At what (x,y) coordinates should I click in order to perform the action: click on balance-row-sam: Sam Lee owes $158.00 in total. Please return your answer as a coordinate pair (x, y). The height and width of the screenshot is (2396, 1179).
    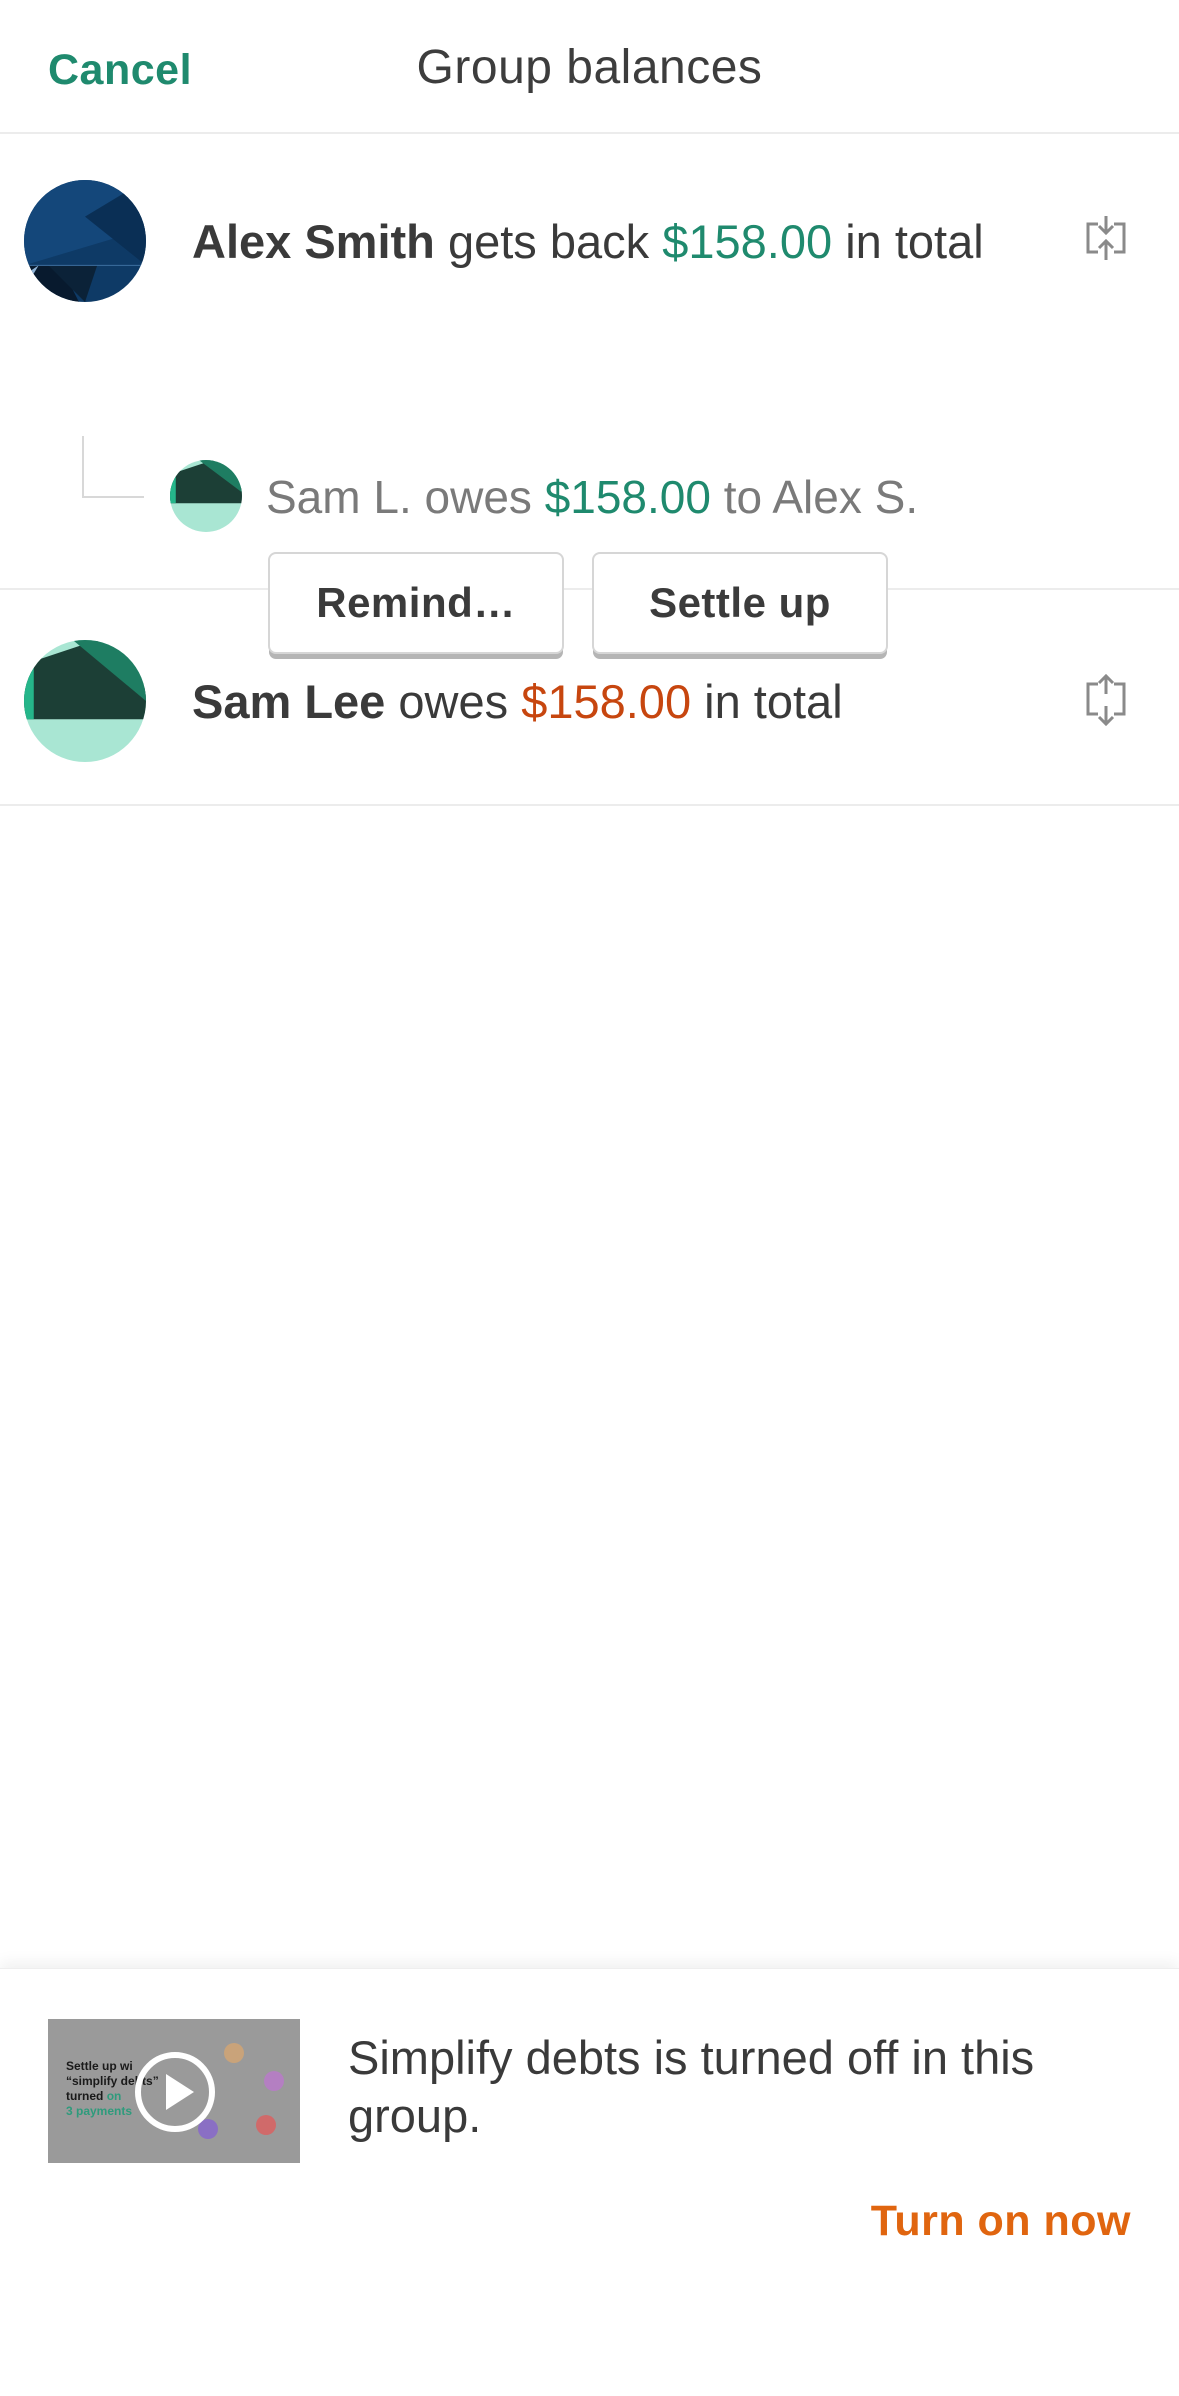
    Looking at the image, I should click on (589, 698).